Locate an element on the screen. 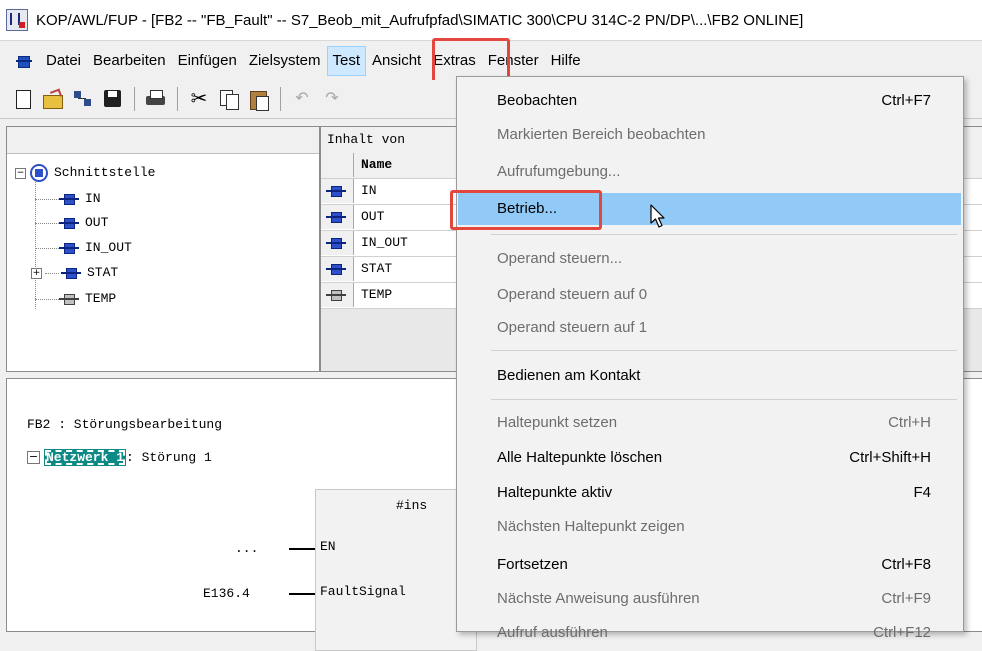 The width and height of the screenshot is (982, 651). menu-ansicht: Ansicht is located at coordinates (396, 61).